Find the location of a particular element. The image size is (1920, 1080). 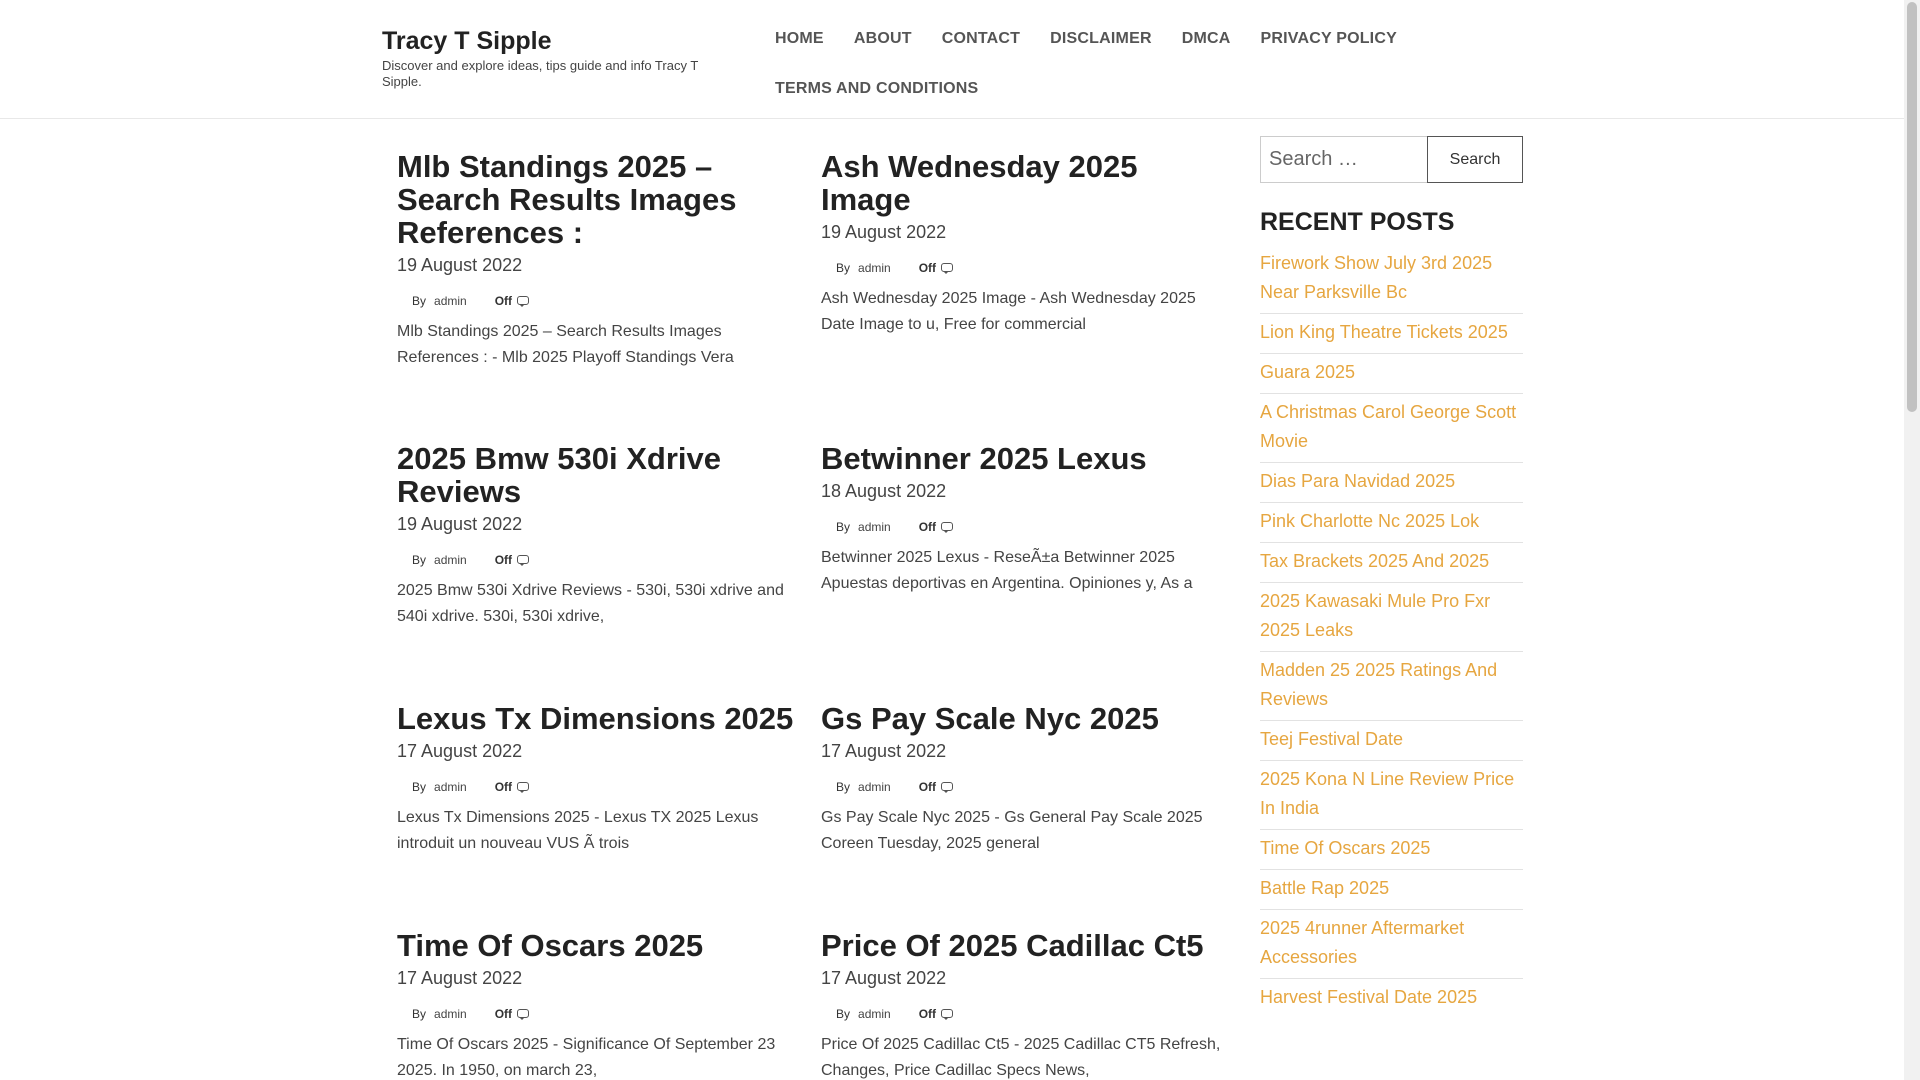

recent-post-link: Lion King Theatre Tickets 2025 is located at coordinates (1391, 332).